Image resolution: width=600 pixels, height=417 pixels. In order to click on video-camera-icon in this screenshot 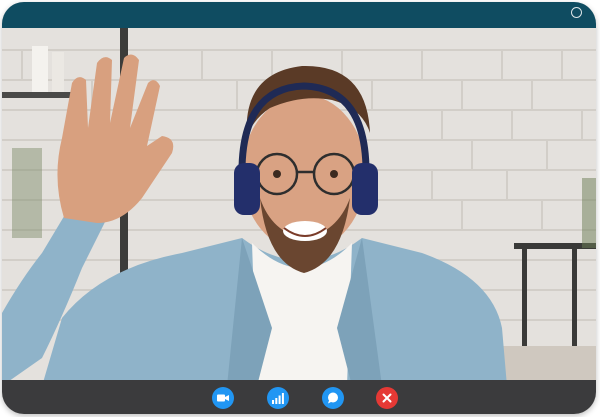, I will do `click(223, 398)`.